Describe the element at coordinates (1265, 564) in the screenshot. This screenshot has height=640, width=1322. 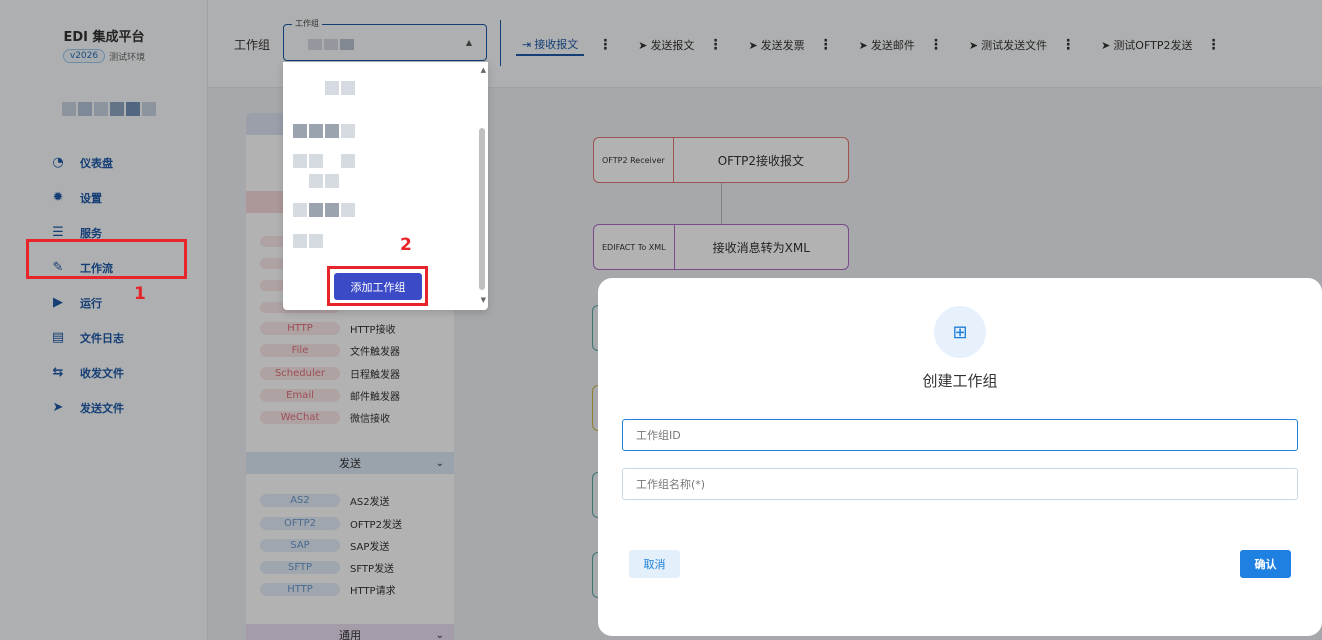
I see `confirm-button: 确认` at that location.